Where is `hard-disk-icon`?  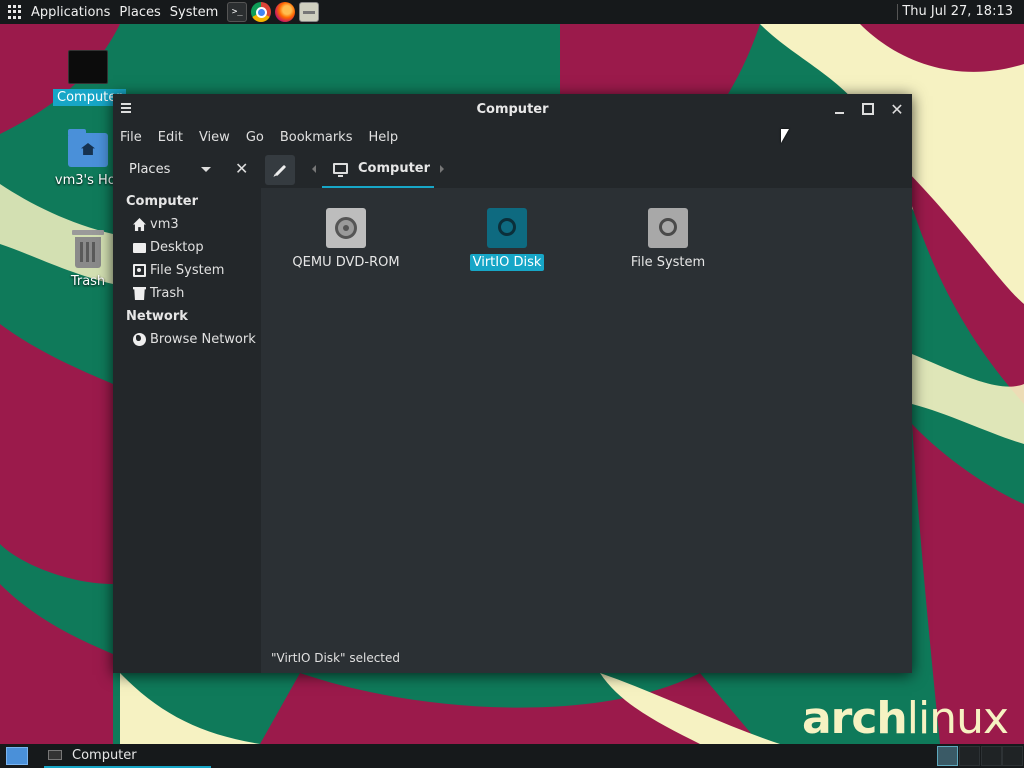 hard-disk-icon is located at coordinates (507, 228).